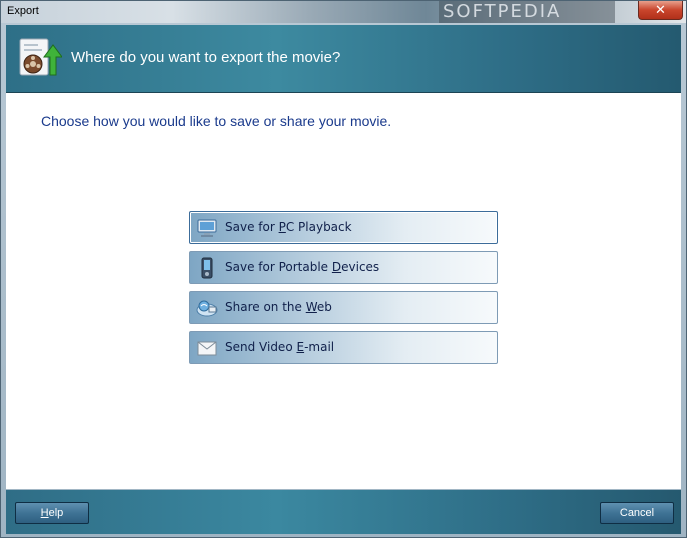  I want to click on save-for-portable-devices-button: Save for Portable Devices, so click(343, 267).